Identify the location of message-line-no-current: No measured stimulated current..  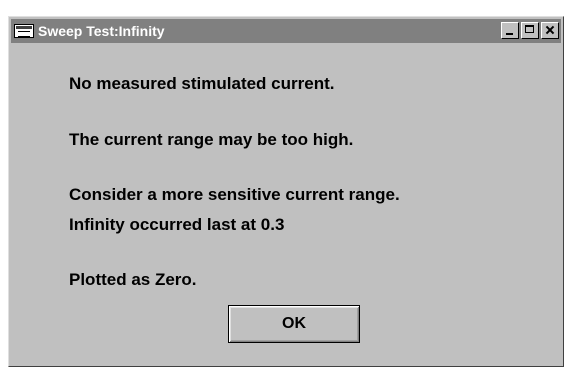
(202, 83).